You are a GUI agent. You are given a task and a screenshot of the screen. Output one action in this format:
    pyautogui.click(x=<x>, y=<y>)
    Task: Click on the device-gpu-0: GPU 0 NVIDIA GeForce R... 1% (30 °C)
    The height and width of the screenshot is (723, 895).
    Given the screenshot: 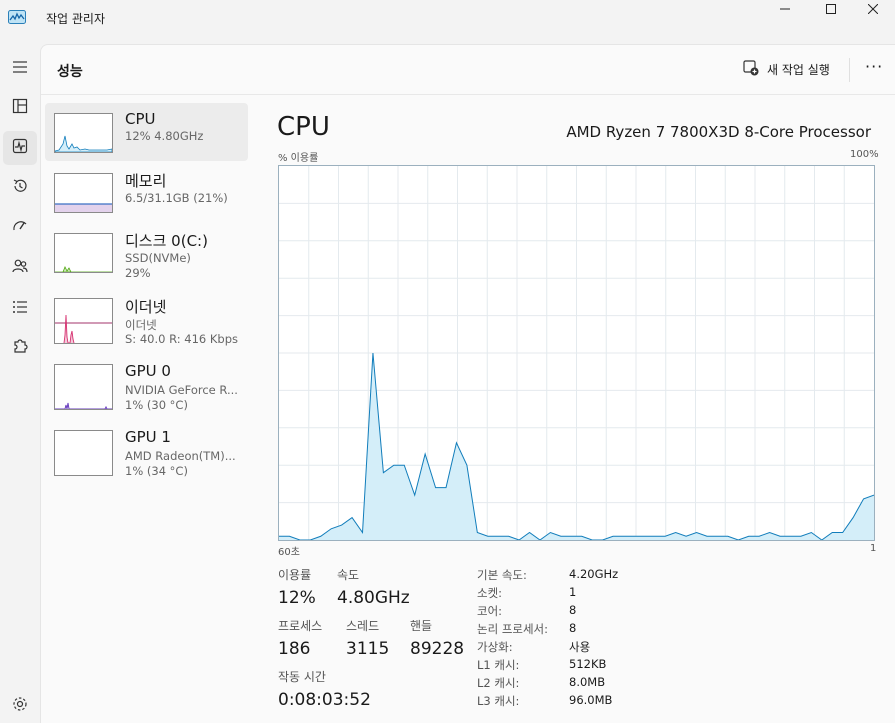 What is the action you would take?
    pyautogui.click(x=146, y=384)
    